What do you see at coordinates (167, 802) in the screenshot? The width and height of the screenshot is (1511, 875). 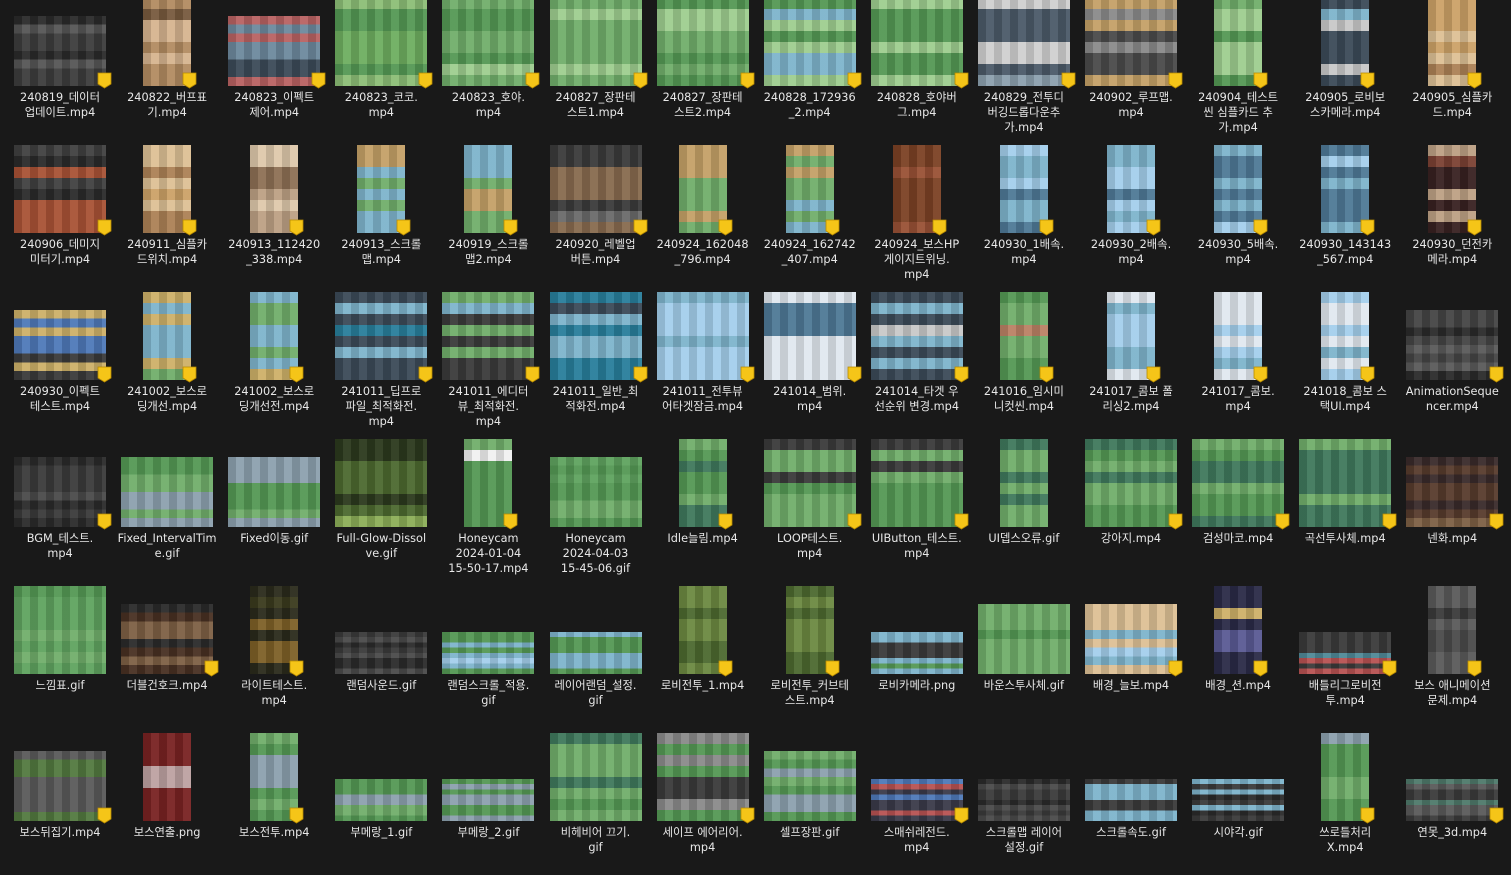 I see `file-item: 보스연출.png` at bounding box center [167, 802].